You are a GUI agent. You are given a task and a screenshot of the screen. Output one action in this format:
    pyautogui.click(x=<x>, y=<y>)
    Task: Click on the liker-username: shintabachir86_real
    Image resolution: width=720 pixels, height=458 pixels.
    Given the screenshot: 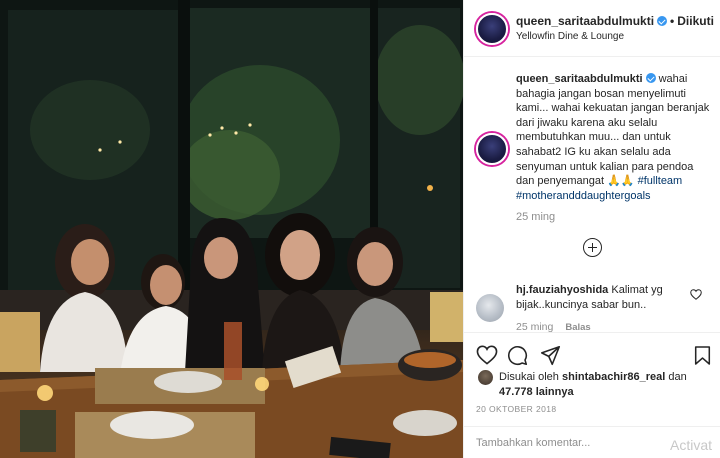 What is the action you would take?
    pyautogui.click(x=613, y=377)
    